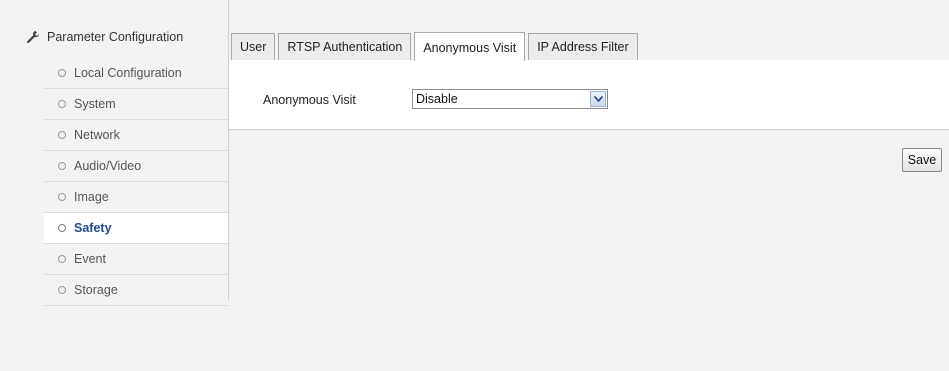 This screenshot has width=949, height=371. I want to click on sidebar-title: Parameter Configuration, so click(115, 37).